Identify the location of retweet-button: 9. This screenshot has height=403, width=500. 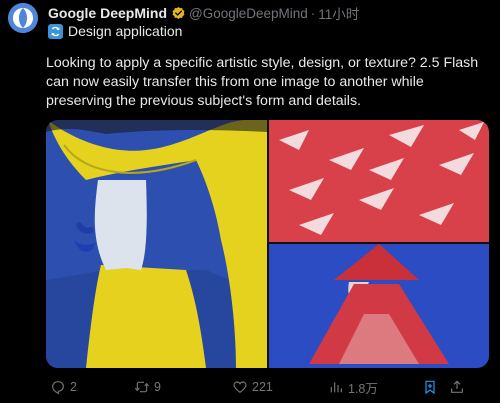
(147, 387).